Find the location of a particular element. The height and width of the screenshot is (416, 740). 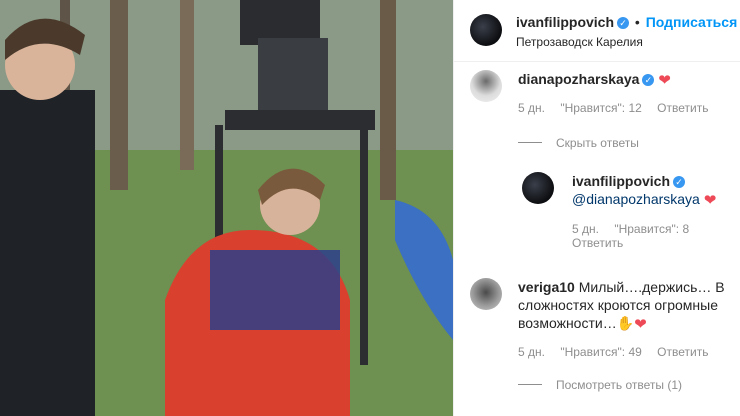

comment-username: veriga10 is located at coordinates (546, 287).